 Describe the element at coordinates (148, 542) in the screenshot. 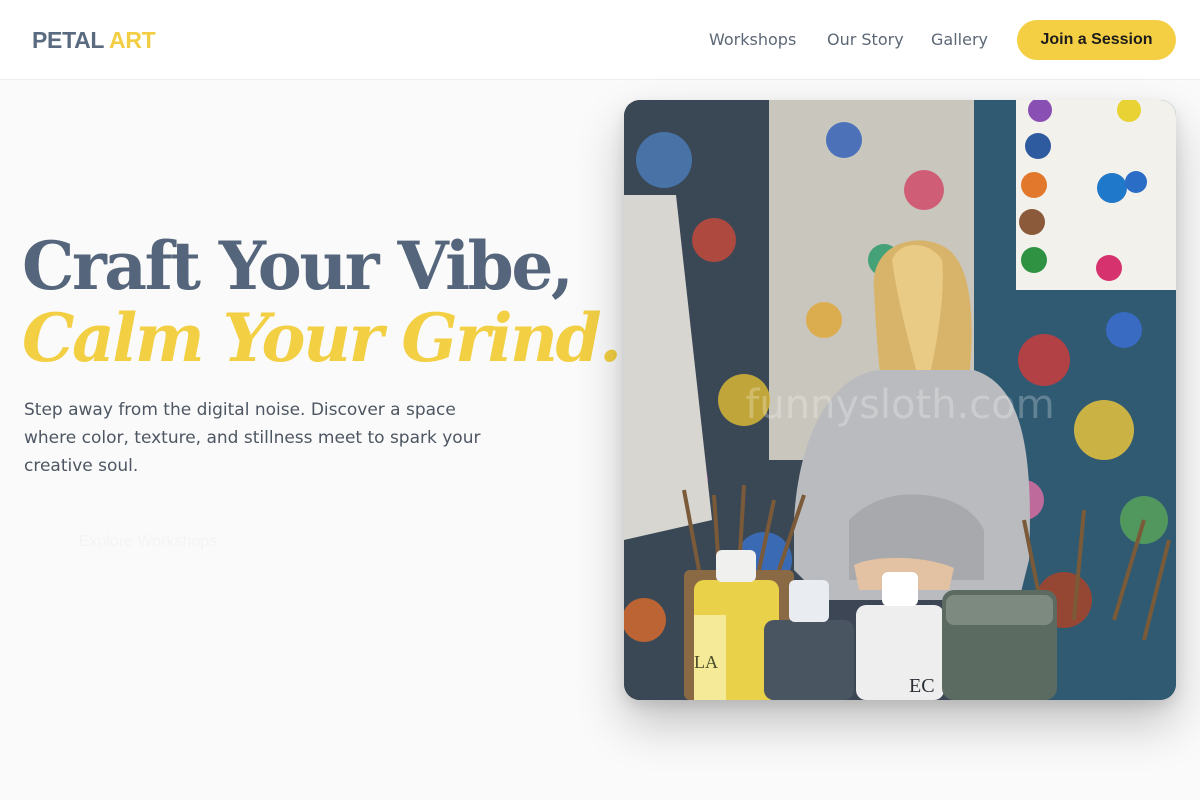

I see `explore-workshops-button: Explore Workshops` at that location.